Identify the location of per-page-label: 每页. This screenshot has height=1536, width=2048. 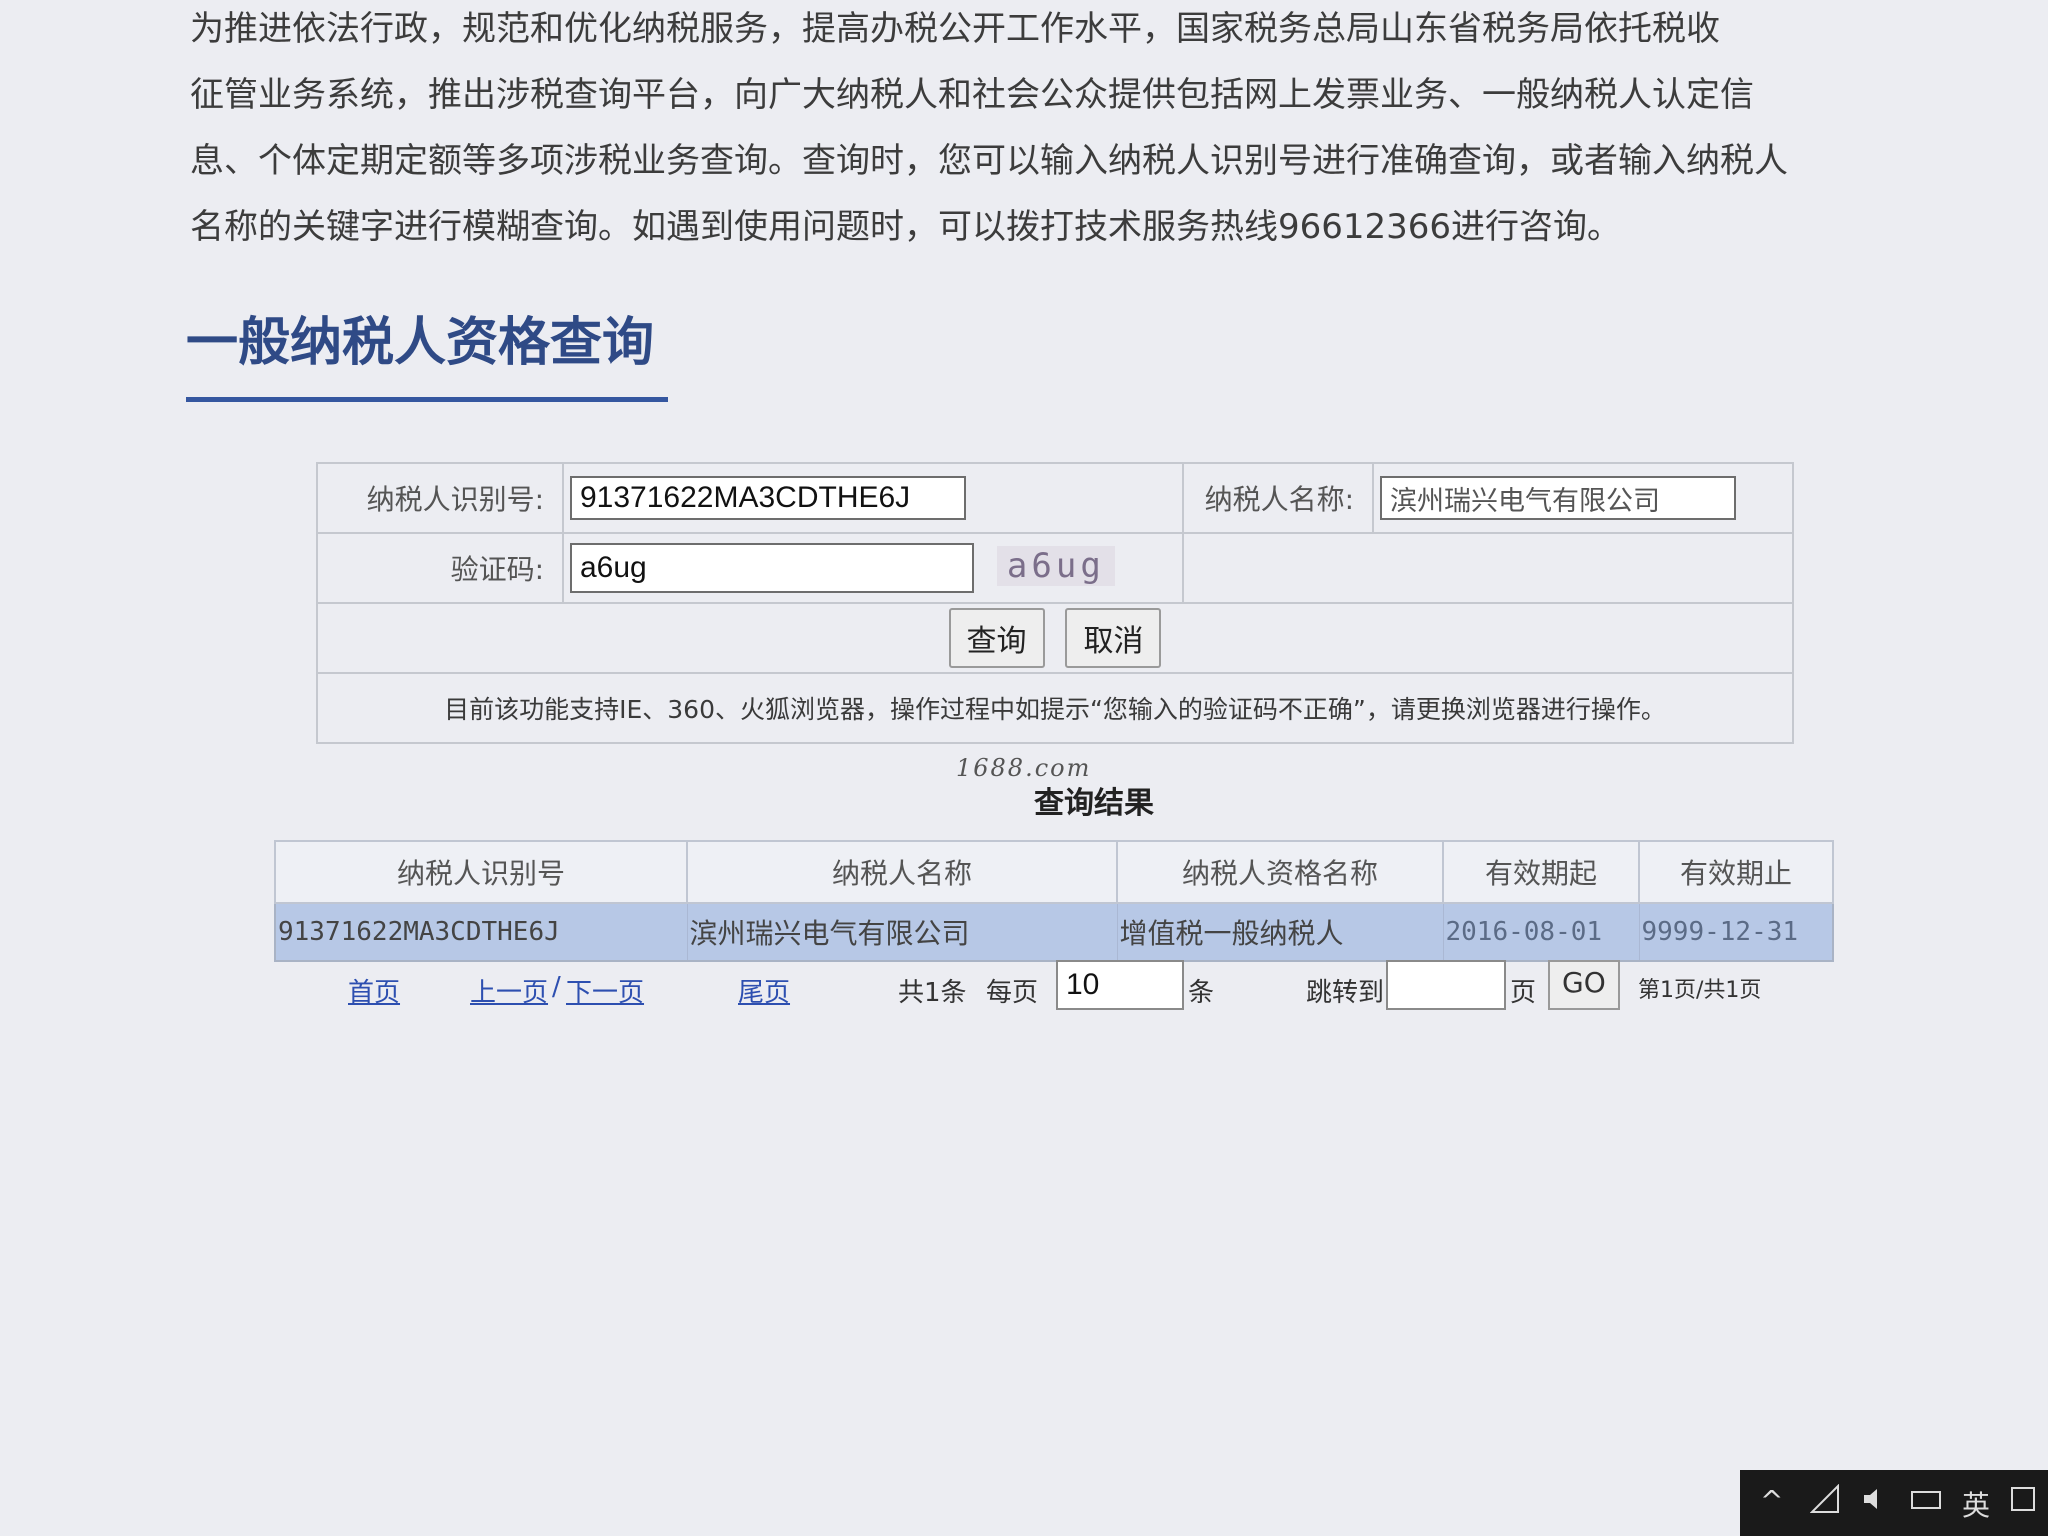
(1012, 993).